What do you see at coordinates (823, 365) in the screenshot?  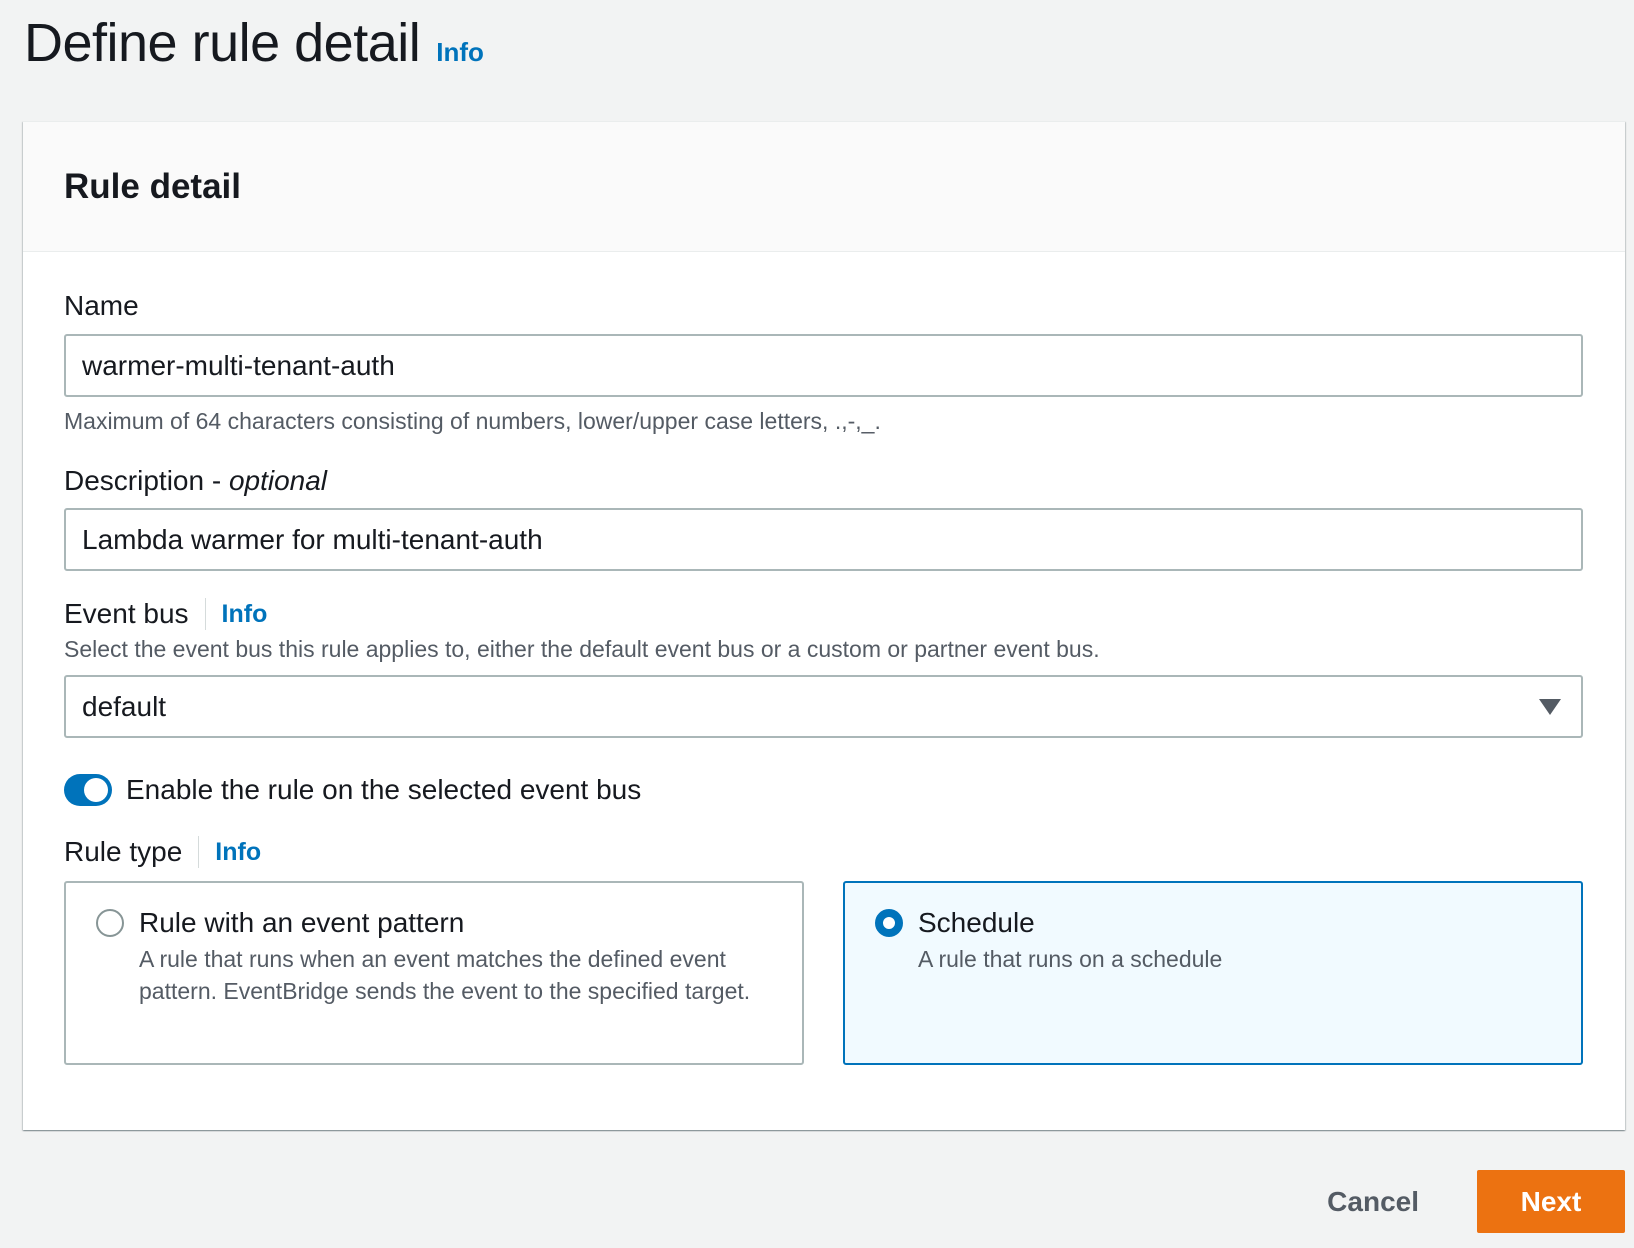 I see `name-input: warmer-multi-tenant-auth` at bounding box center [823, 365].